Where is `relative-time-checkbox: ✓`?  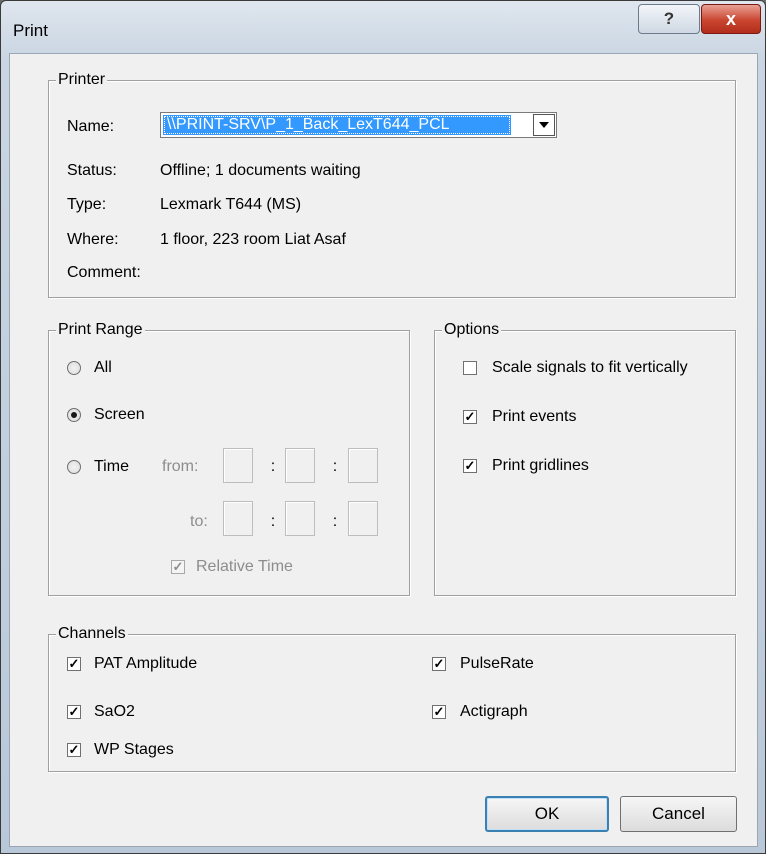 relative-time-checkbox: ✓ is located at coordinates (178, 567).